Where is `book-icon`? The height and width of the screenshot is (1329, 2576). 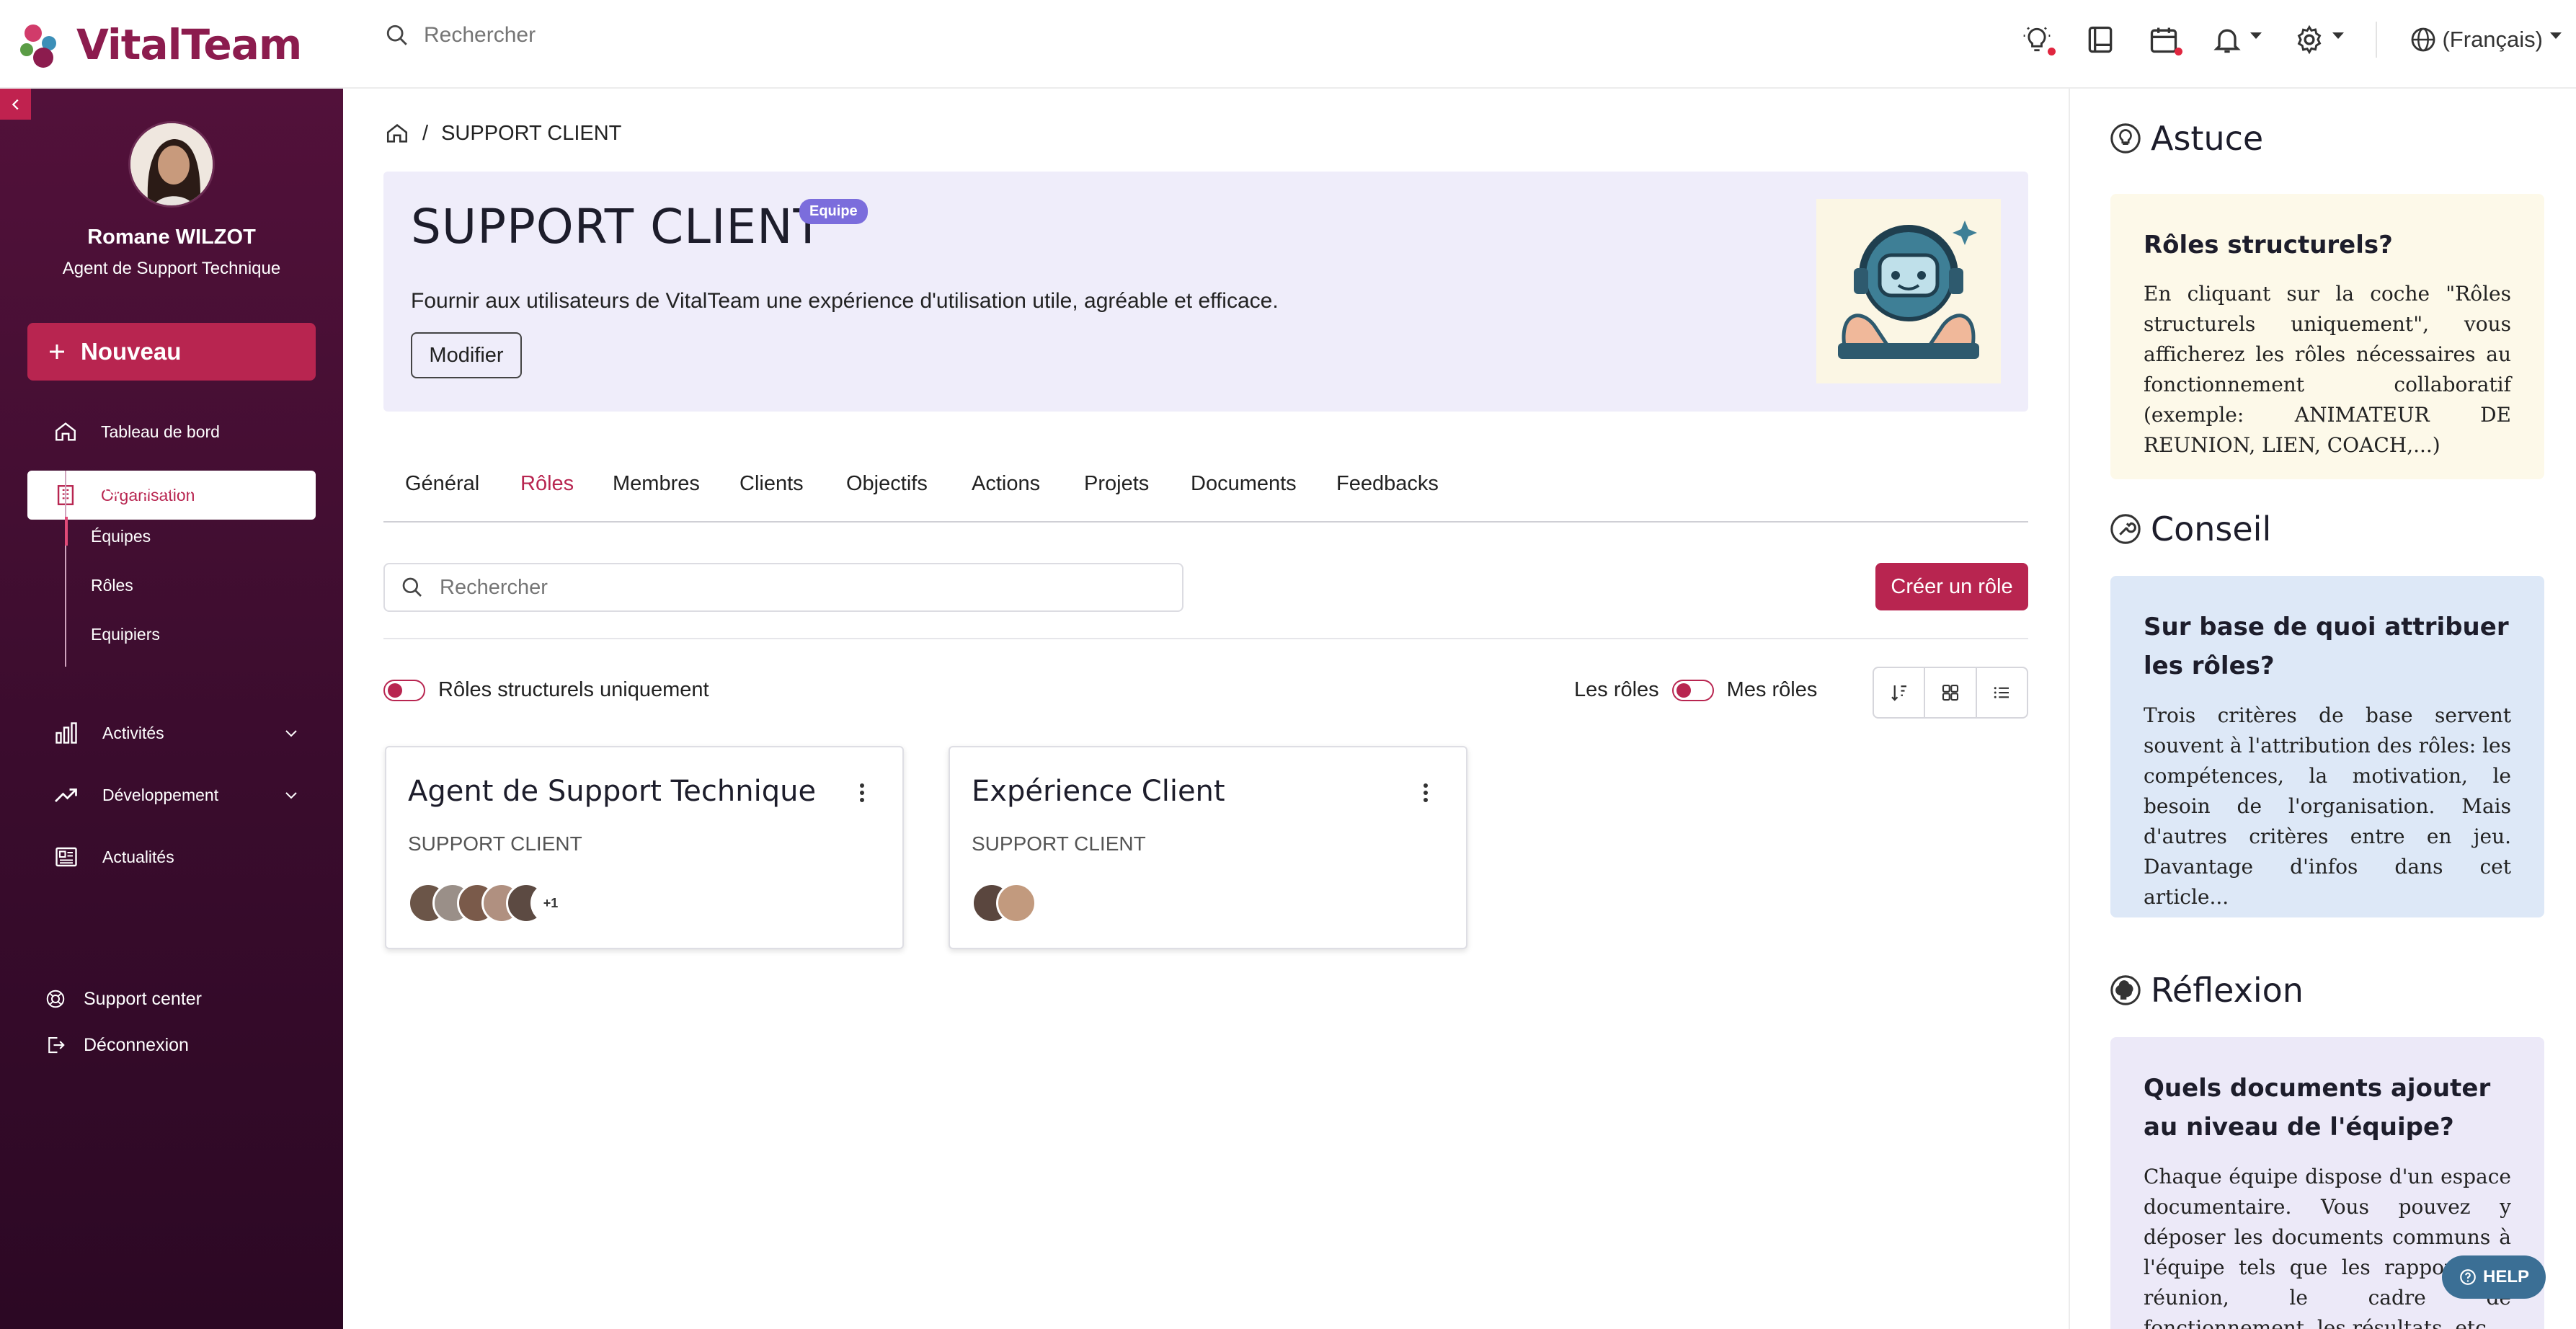 book-icon is located at coordinates (2101, 39).